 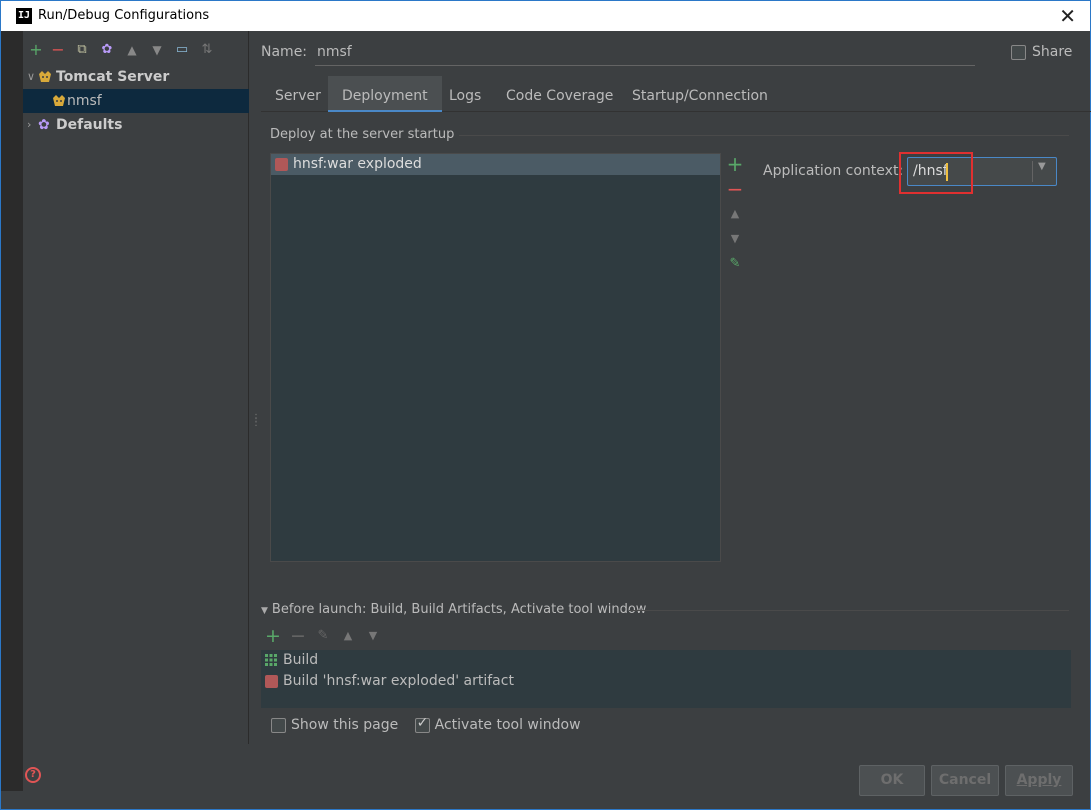 I want to click on tree-item-tomcat-server: ∨ Tomcat Server, so click(x=136, y=77).